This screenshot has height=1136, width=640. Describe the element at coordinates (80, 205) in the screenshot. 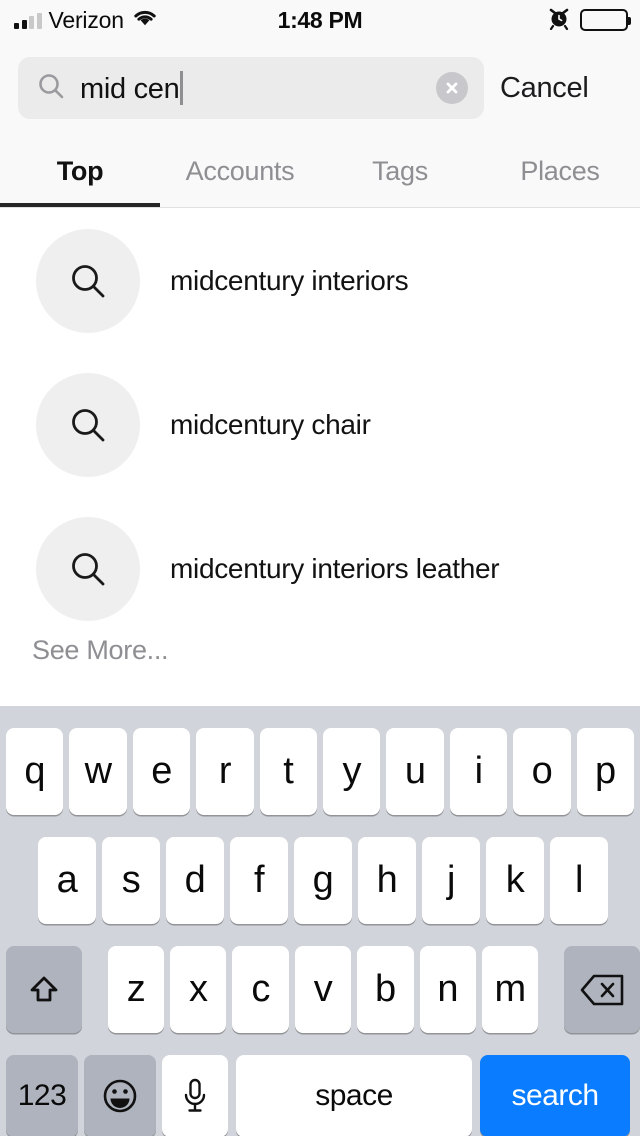

I see `active-tab-indicator` at that location.